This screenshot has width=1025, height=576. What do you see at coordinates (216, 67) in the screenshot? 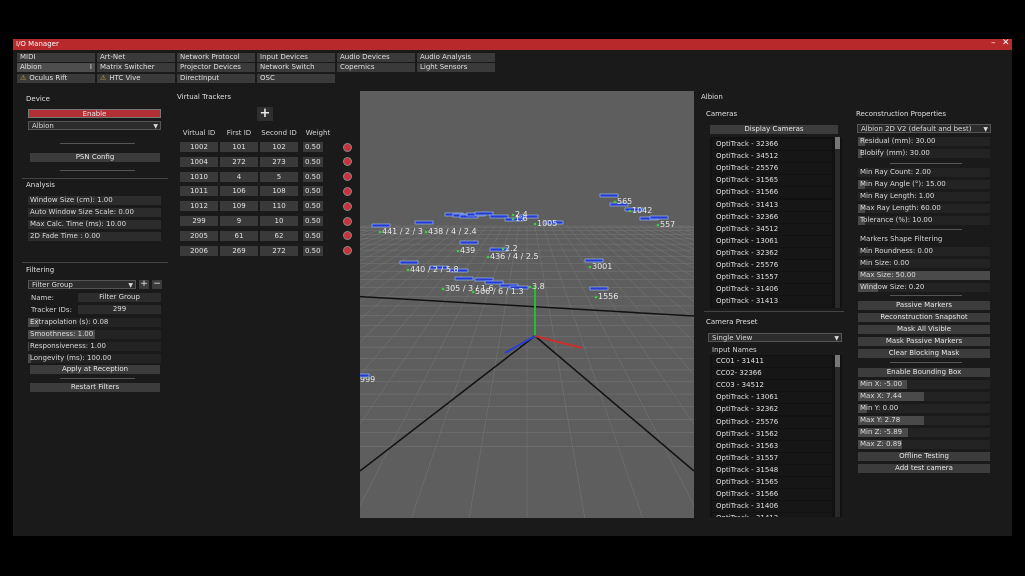
I see `tab-projector-devices: Projector Devices` at bounding box center [216, 67].